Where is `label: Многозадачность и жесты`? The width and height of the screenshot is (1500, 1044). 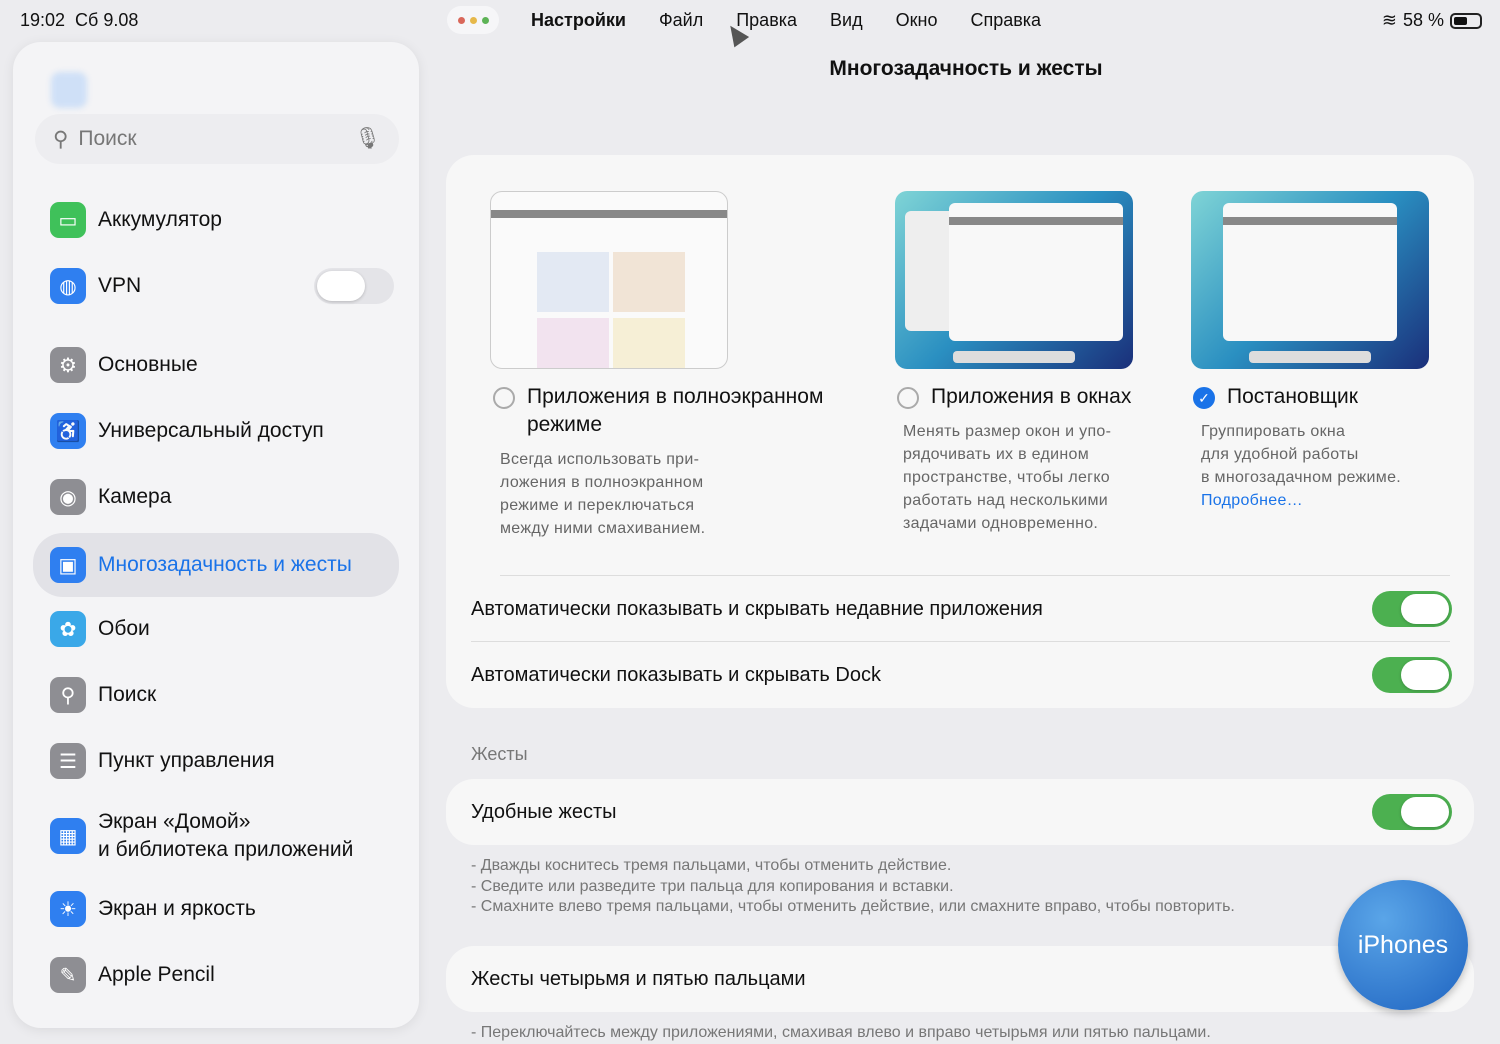 label: Многозадачность и жесты is located at coordinates (225, 564).